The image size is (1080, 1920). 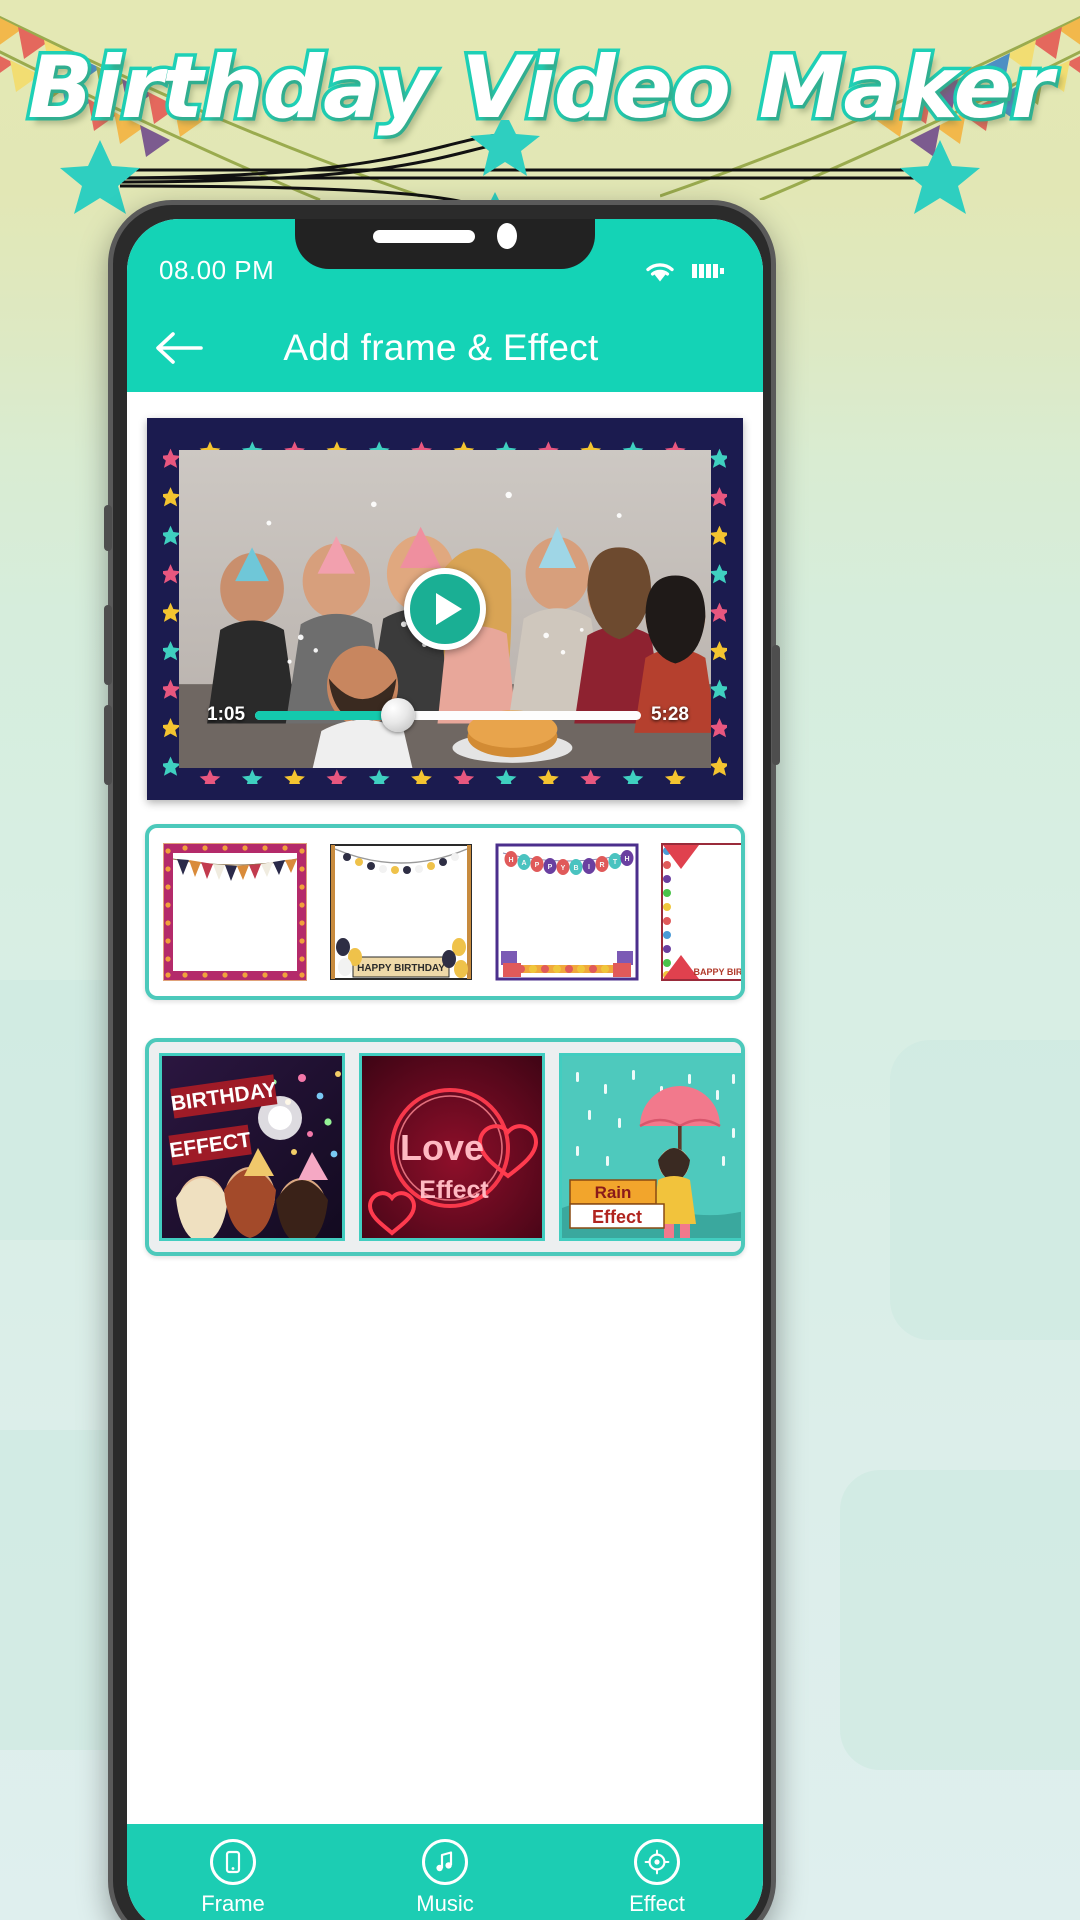 I want to click on battery-icon, so click(x=708, y=270).